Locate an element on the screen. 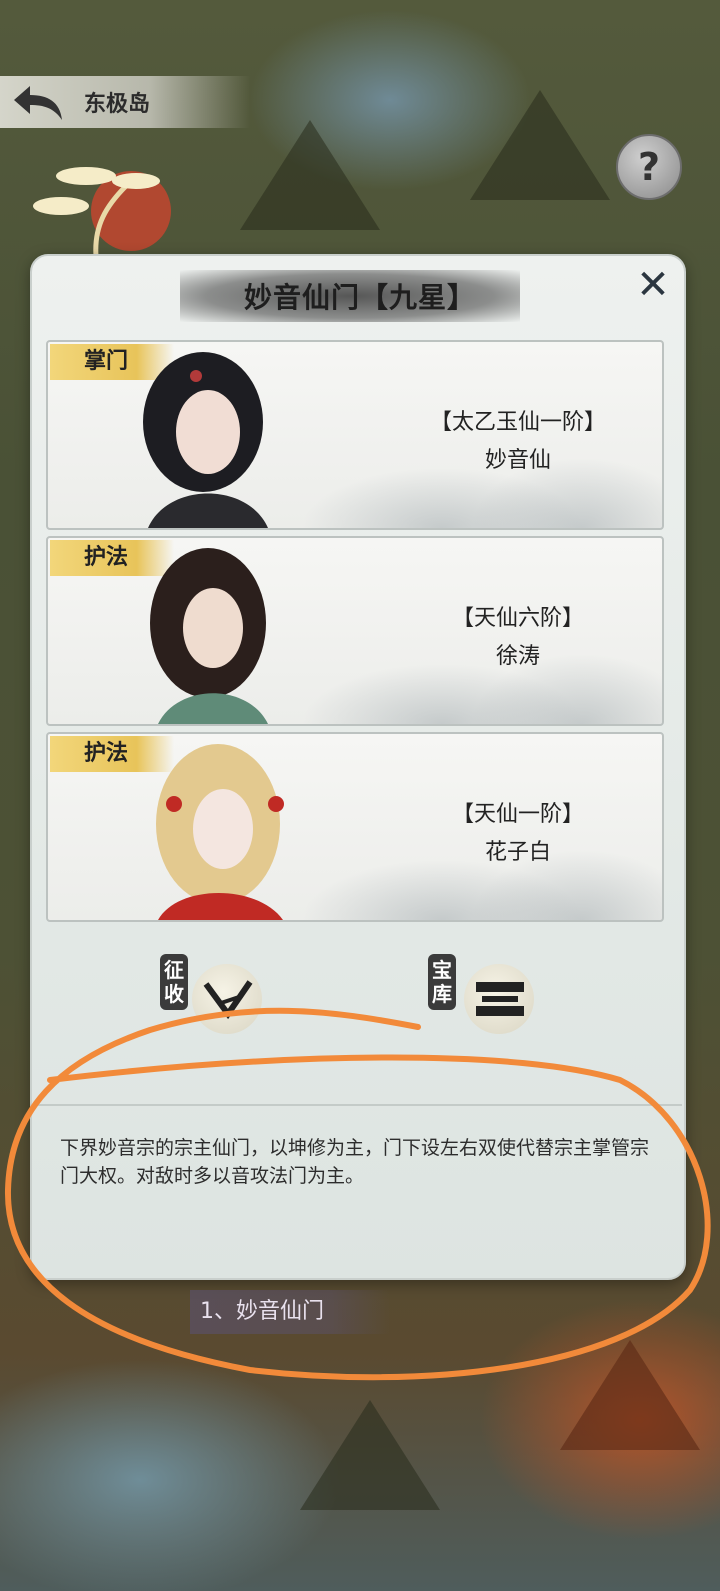 Image resolution: width=720 pixels, height=1591 pixels. member-card: 掌门 【太乙玉仙一阶】 妙音仙 is located at coordinates (355, 435).